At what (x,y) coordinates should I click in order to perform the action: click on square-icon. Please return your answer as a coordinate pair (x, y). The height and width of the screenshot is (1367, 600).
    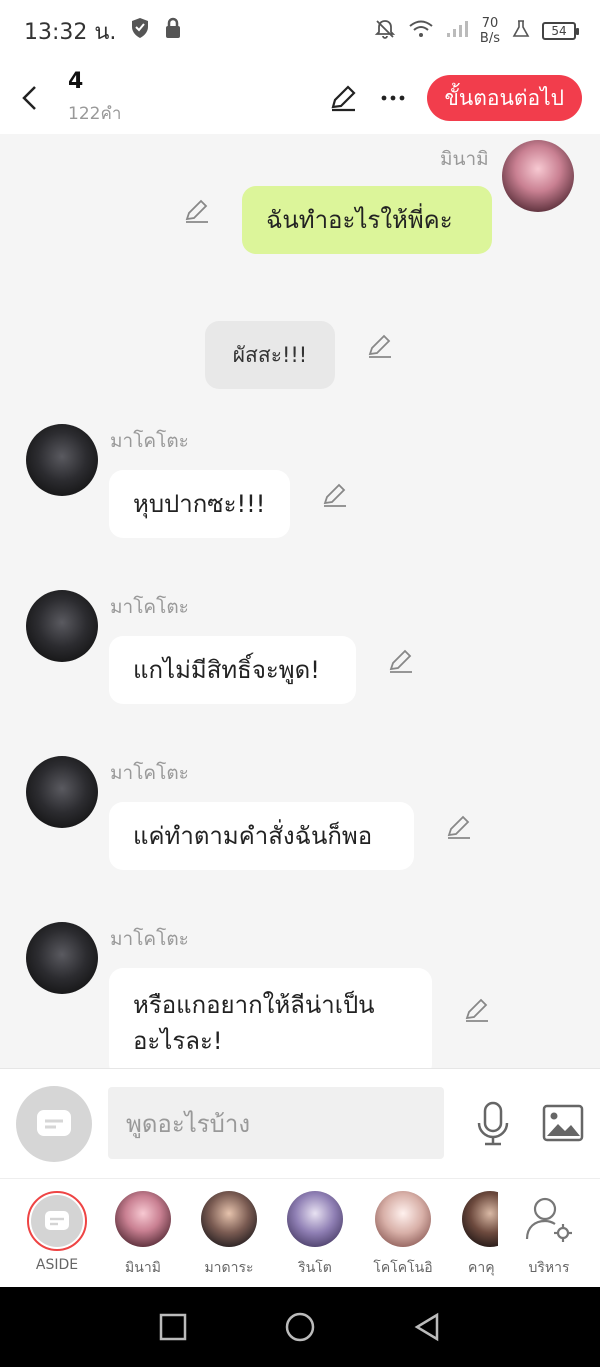
    Looking at the image, I should click on (173, 1327).